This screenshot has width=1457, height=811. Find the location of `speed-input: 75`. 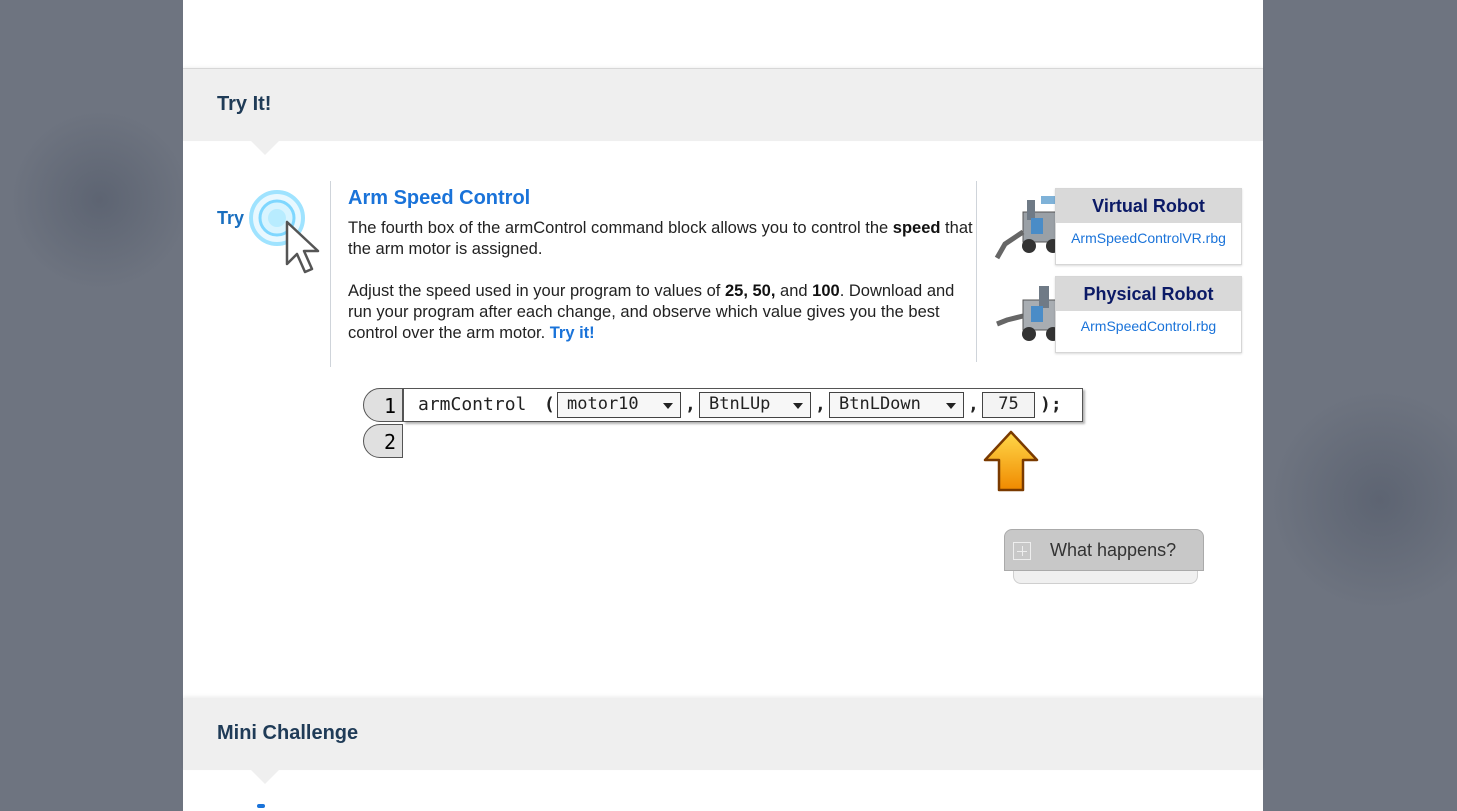

speed-input: 75 is located at coordinates (1008, 405).